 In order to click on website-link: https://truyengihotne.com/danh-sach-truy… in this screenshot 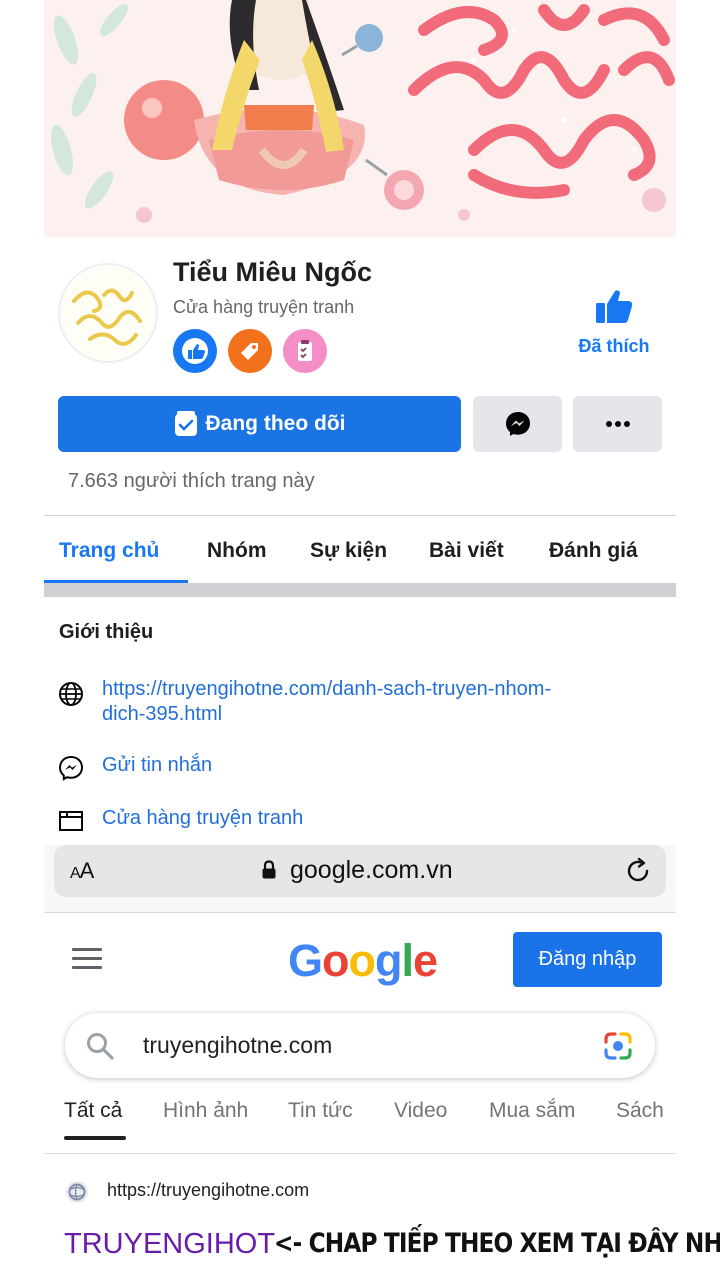, I will do `click(326, 702)`.